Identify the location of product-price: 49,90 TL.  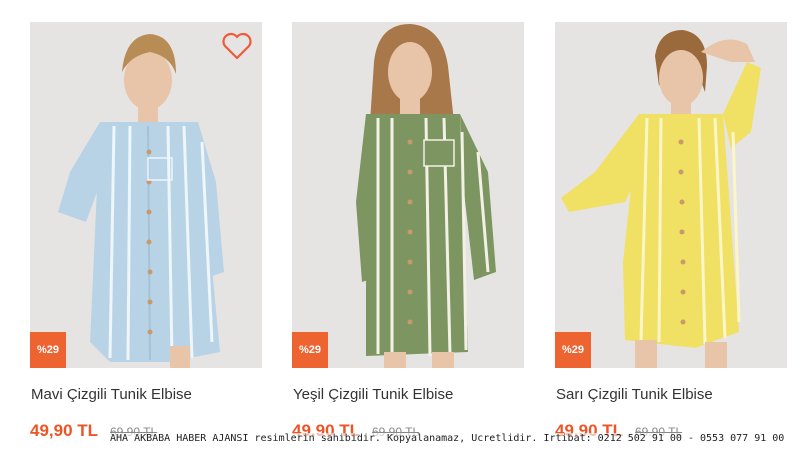
(64, 430).